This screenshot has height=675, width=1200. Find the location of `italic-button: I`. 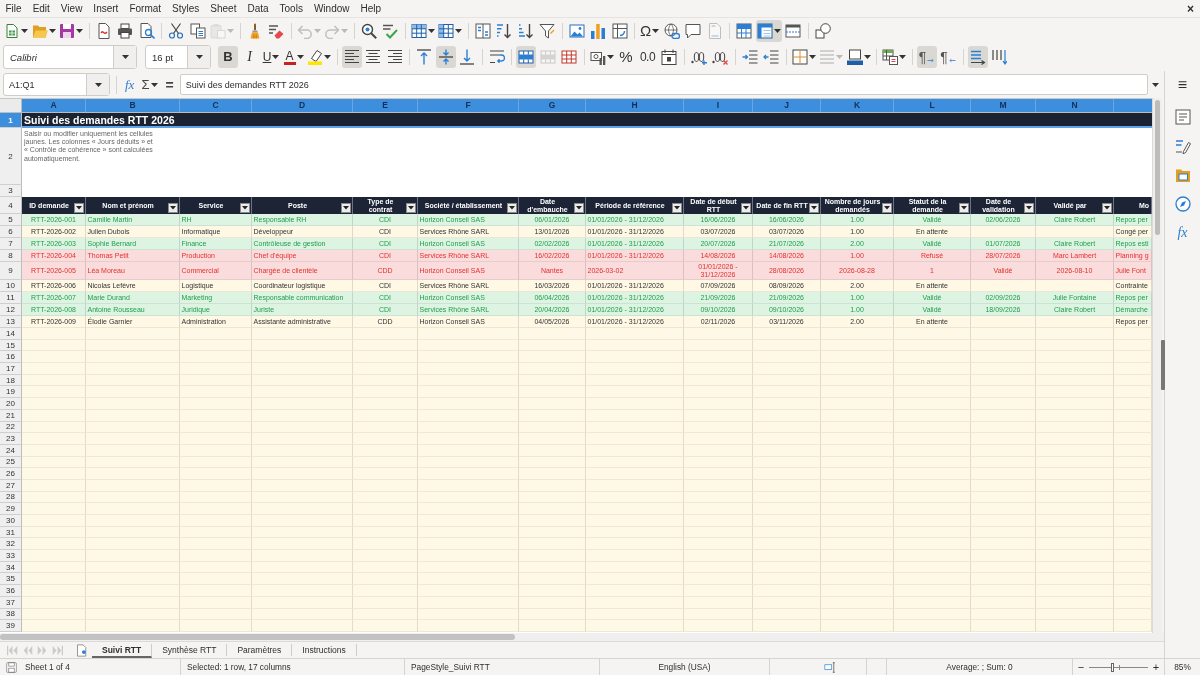

italic-button: I is located at coordinates (249, 57).